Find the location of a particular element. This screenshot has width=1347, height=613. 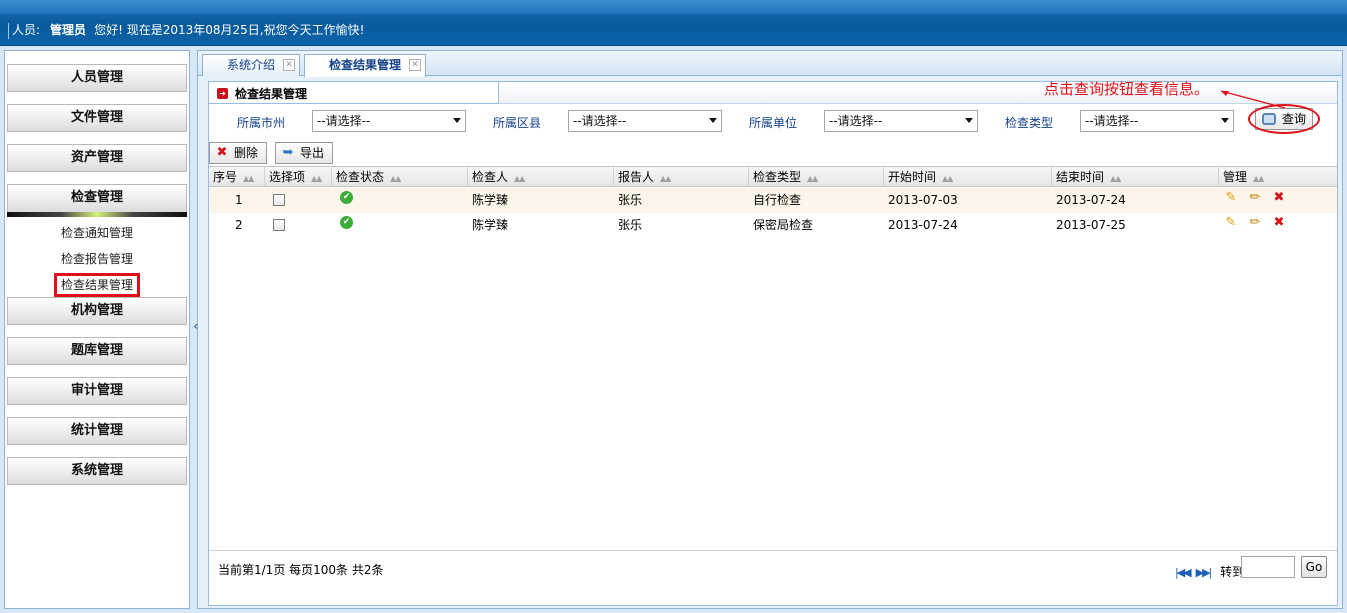

submenu-inspection-notice: 检查通知管理 is located at coordinates (97, 233).